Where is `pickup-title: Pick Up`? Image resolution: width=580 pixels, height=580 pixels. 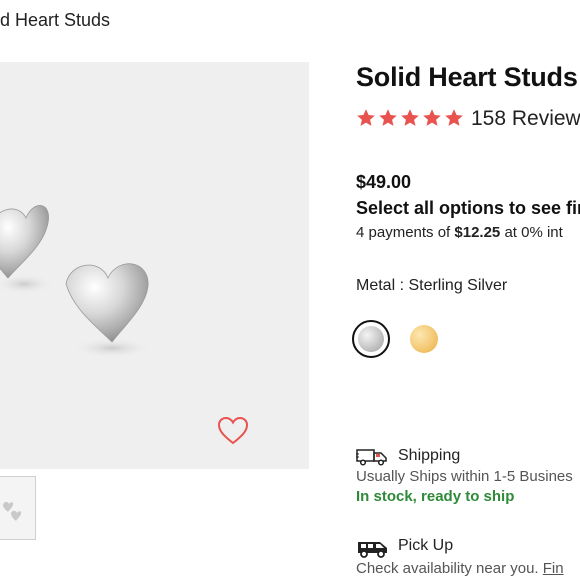
pickup-title: Pick Up is located at coordinates (426, 545).